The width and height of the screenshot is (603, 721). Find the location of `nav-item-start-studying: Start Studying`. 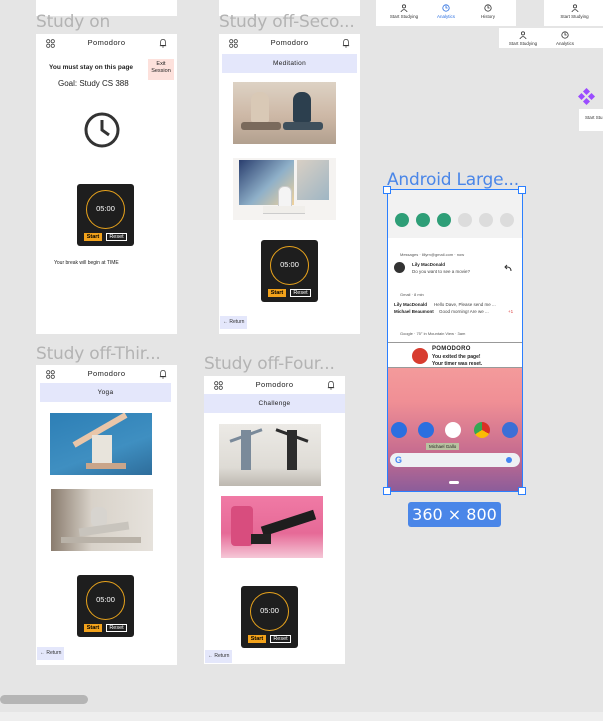

nav-item-start-studying: Start Studying is located at coordinates (404, 11).